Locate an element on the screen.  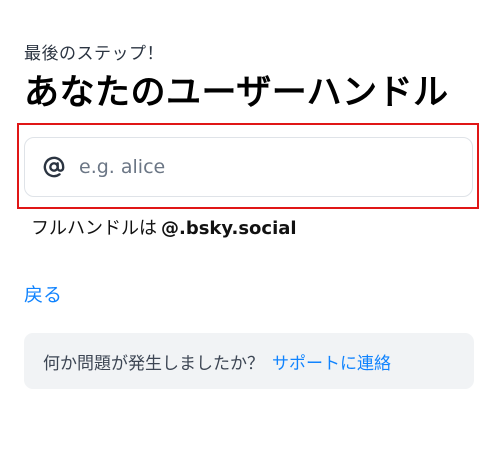
help-banner: 何か問題が発生しましたか？ サポートに連絡 is located at coordinates (249, 361).